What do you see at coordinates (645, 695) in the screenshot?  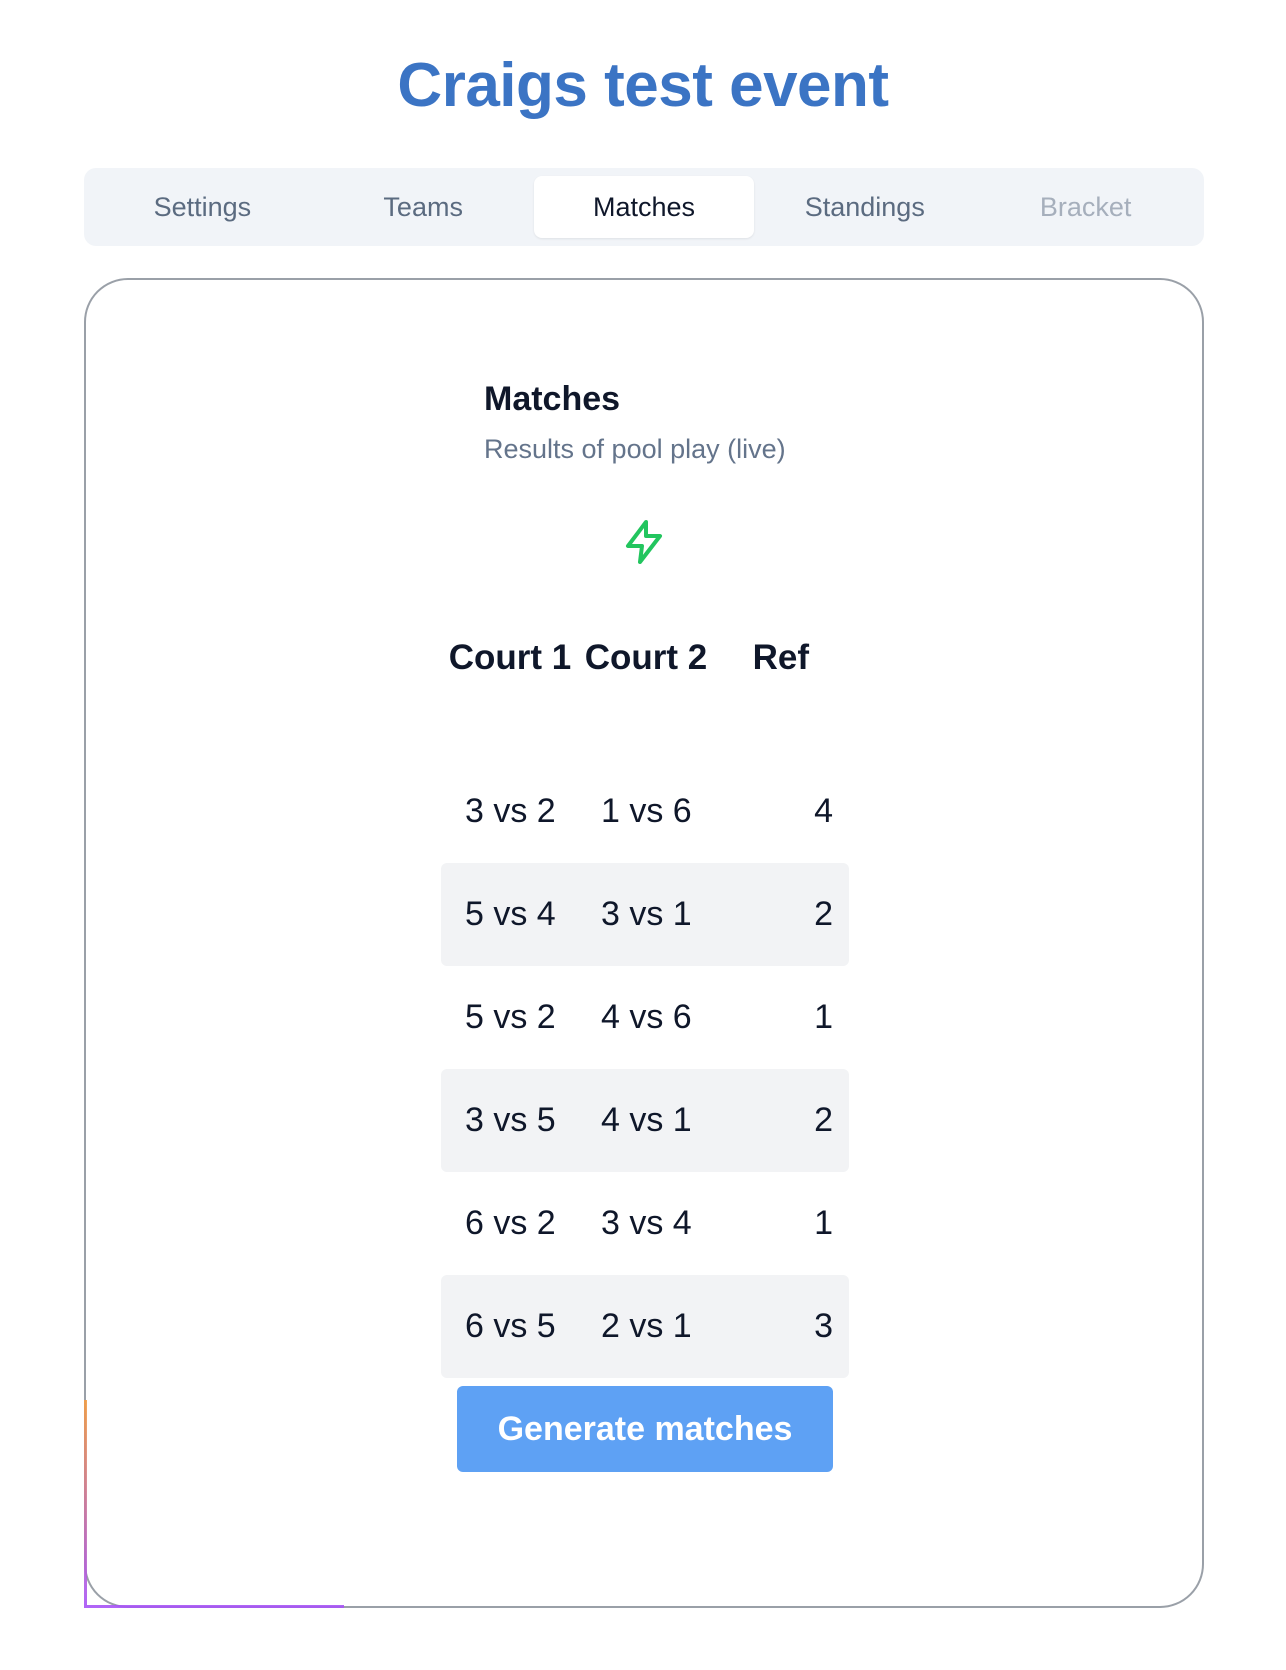 I see `table-header: Court 1 Court 2 Ref` at bounding box center [645, 695].